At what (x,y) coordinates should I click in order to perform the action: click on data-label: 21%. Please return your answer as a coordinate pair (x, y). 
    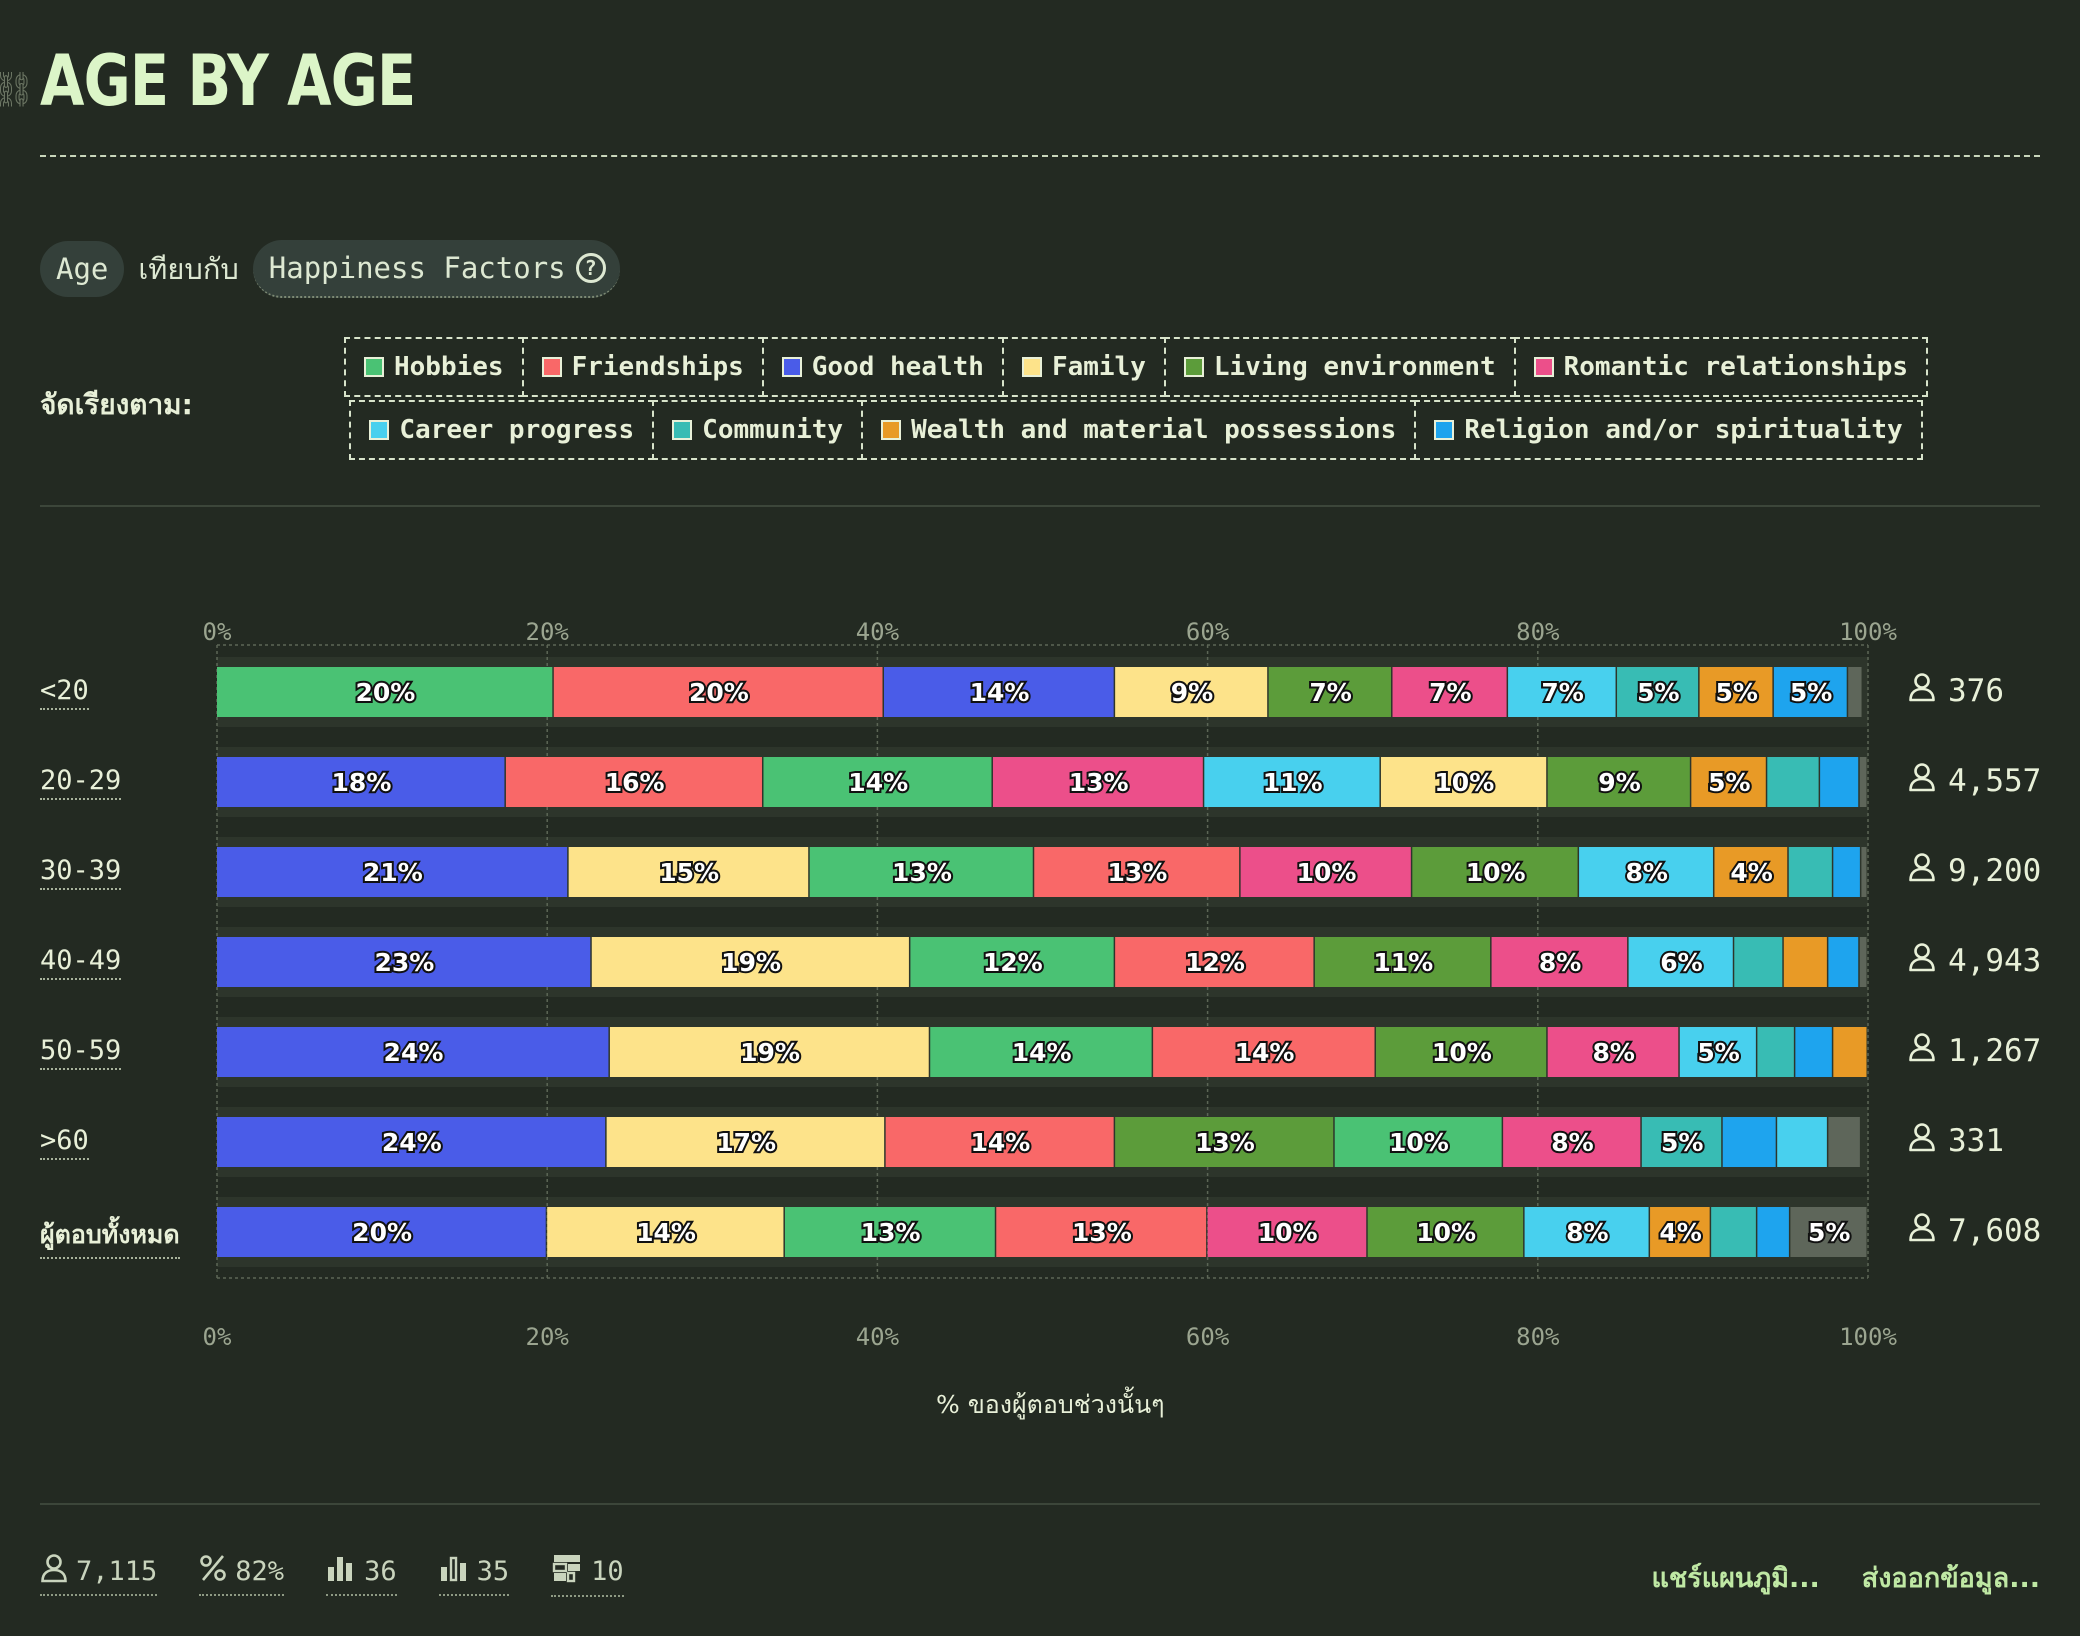
    Looking at the image, I should click on (393, 872).